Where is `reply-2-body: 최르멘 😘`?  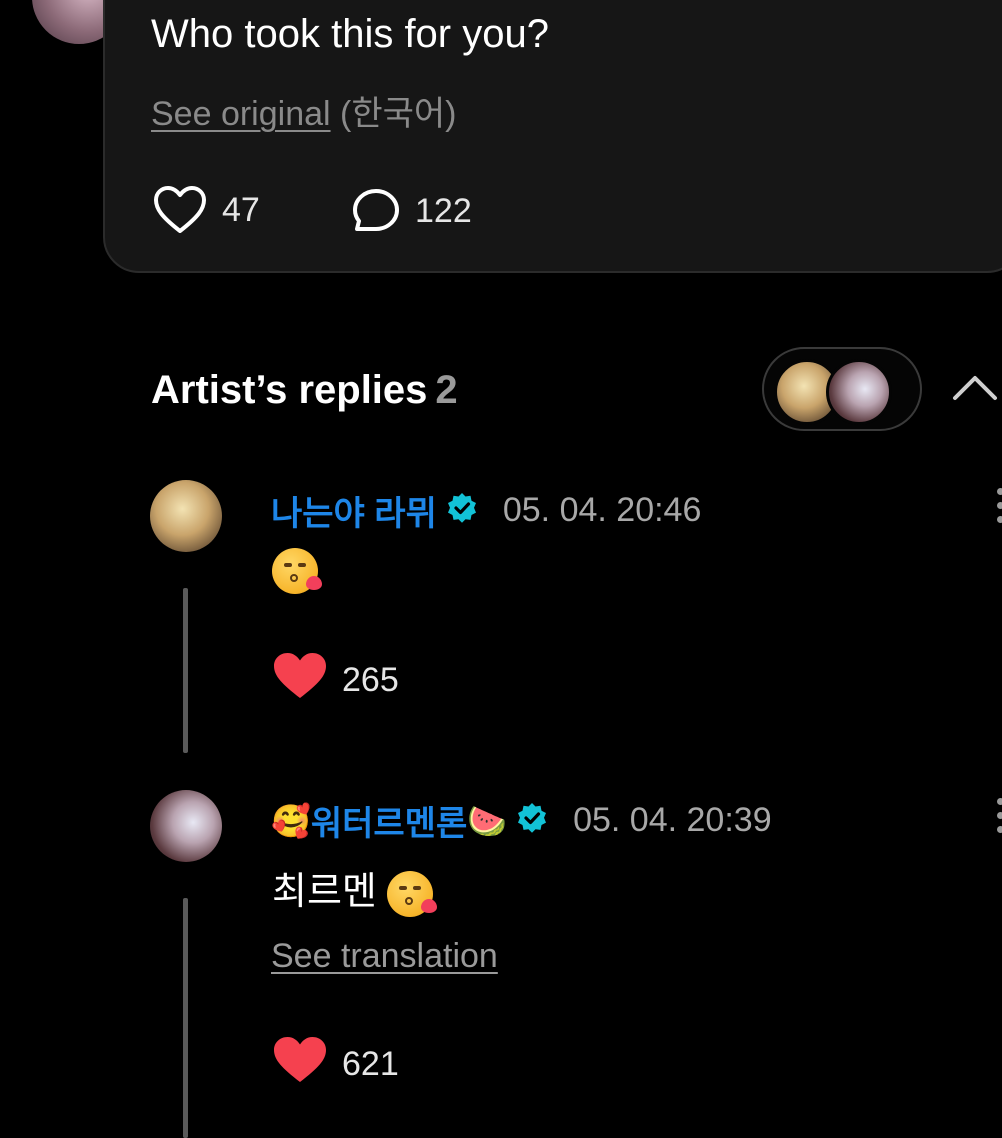 reply-2-body: 최르멘 😘 is located at coordinates (355, 888).